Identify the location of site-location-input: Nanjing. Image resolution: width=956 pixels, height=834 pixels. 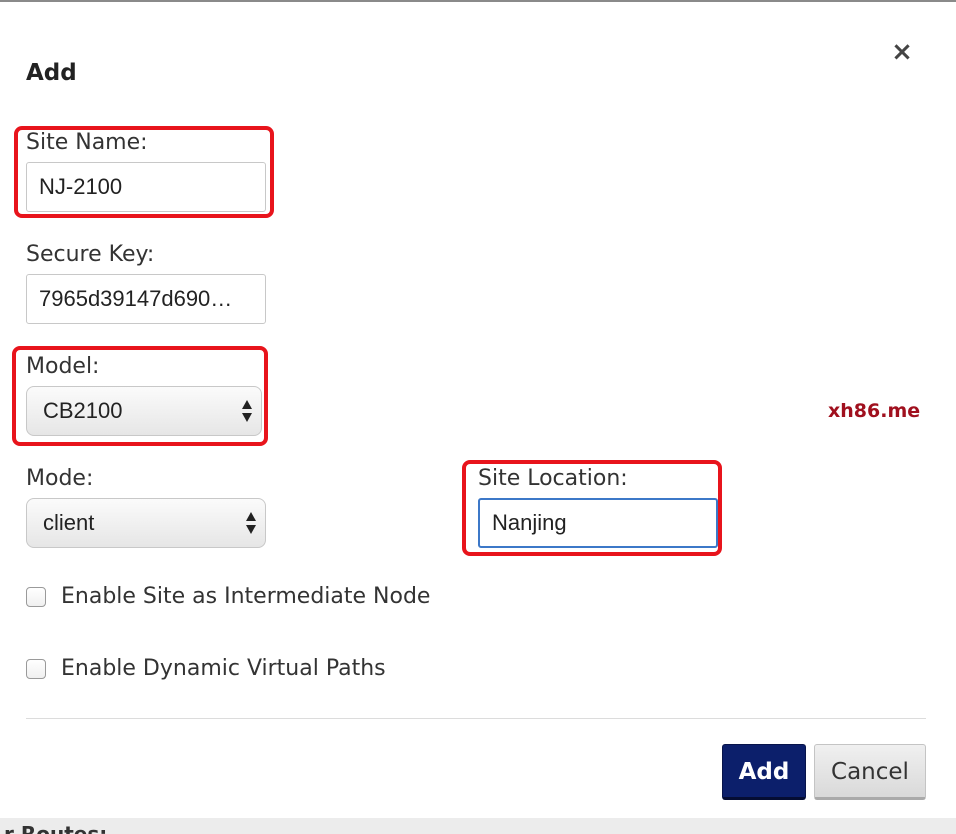
(598, 523).